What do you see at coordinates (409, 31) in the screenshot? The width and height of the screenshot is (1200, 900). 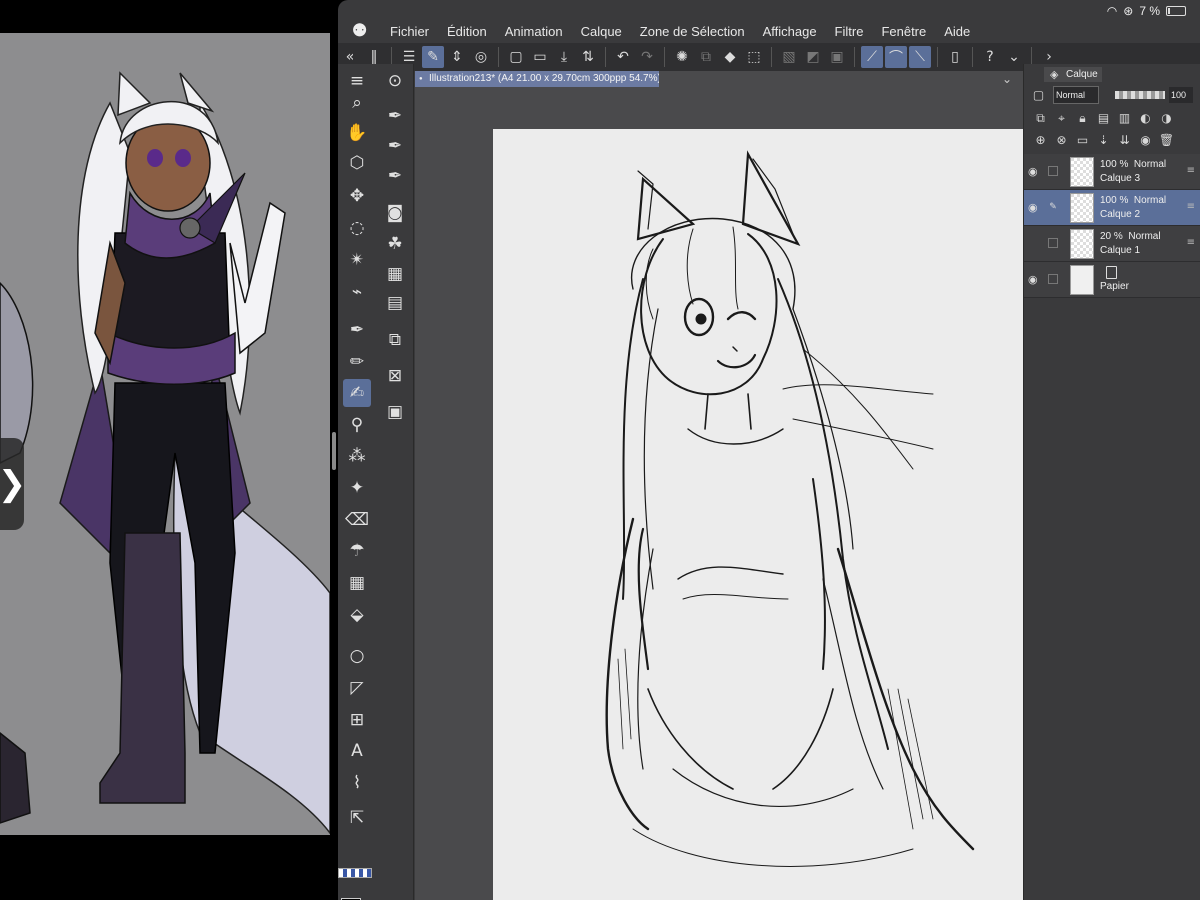 I see `menu-fichier: Fichier` at bounding box center [409, 31].